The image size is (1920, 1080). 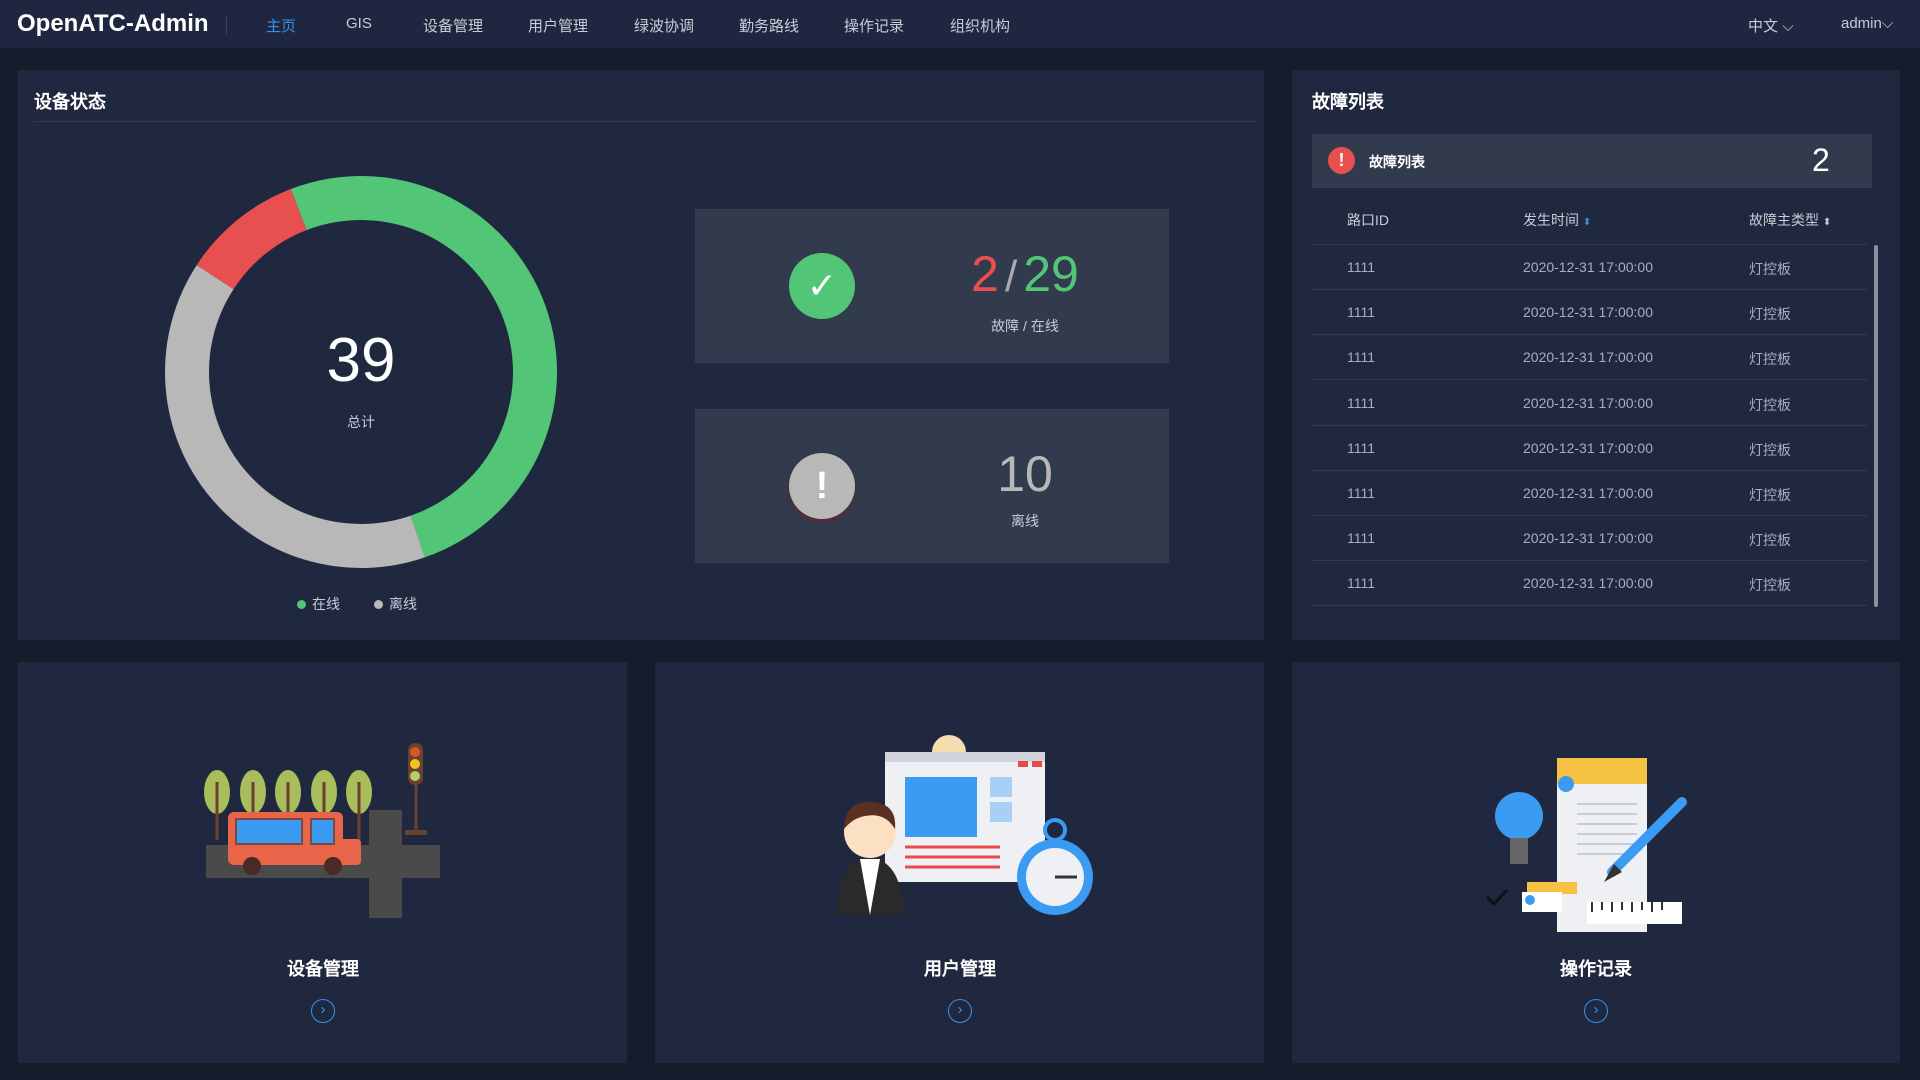 What do you see at coordinates (1051, 274) in the screenshot?
I see `online-count: 29` at bounding box center [1051, 274].